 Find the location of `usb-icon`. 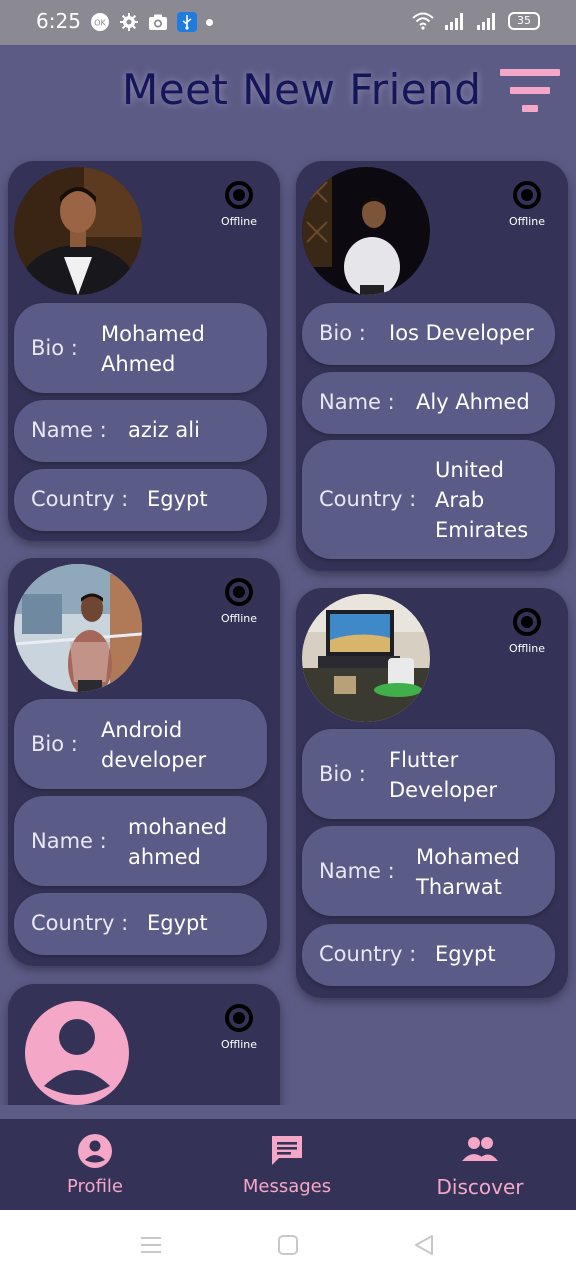

usb-icon is located at coordinates (187, 22).